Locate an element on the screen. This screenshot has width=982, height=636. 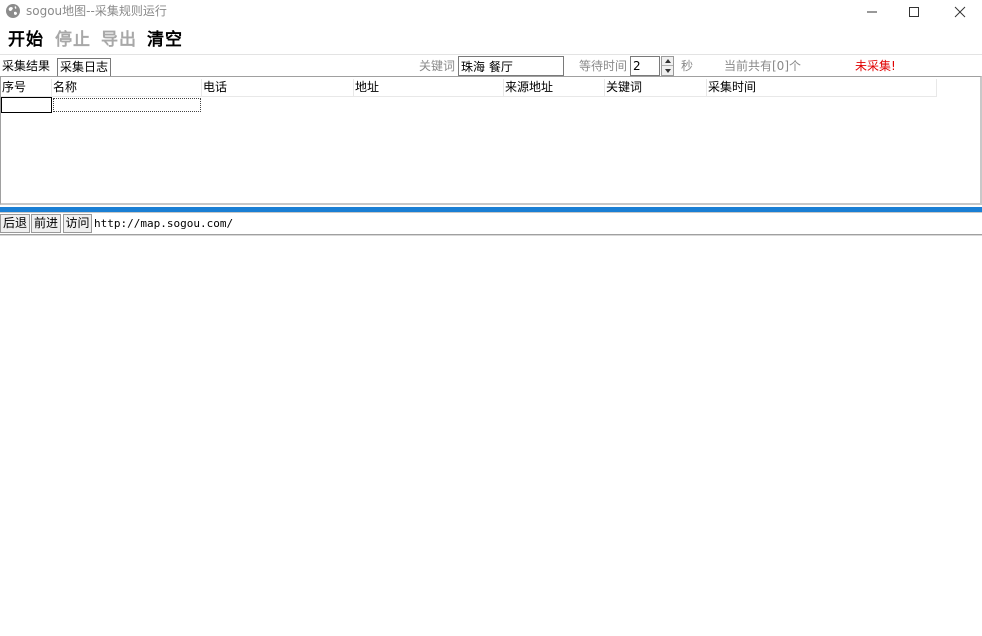
selected-cell is located at coordinates (26, 105).